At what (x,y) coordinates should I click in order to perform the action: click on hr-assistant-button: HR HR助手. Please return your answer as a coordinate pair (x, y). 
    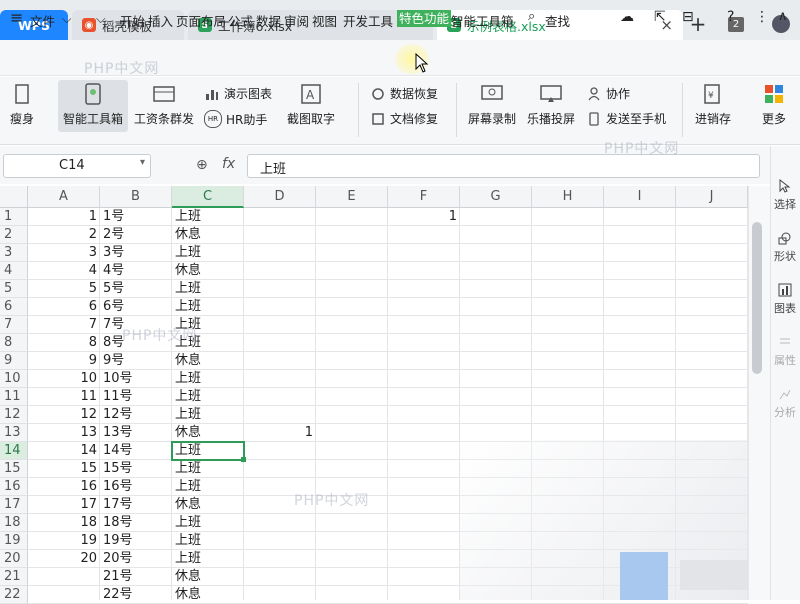
    Looking at the image, I should click on (235, 119).